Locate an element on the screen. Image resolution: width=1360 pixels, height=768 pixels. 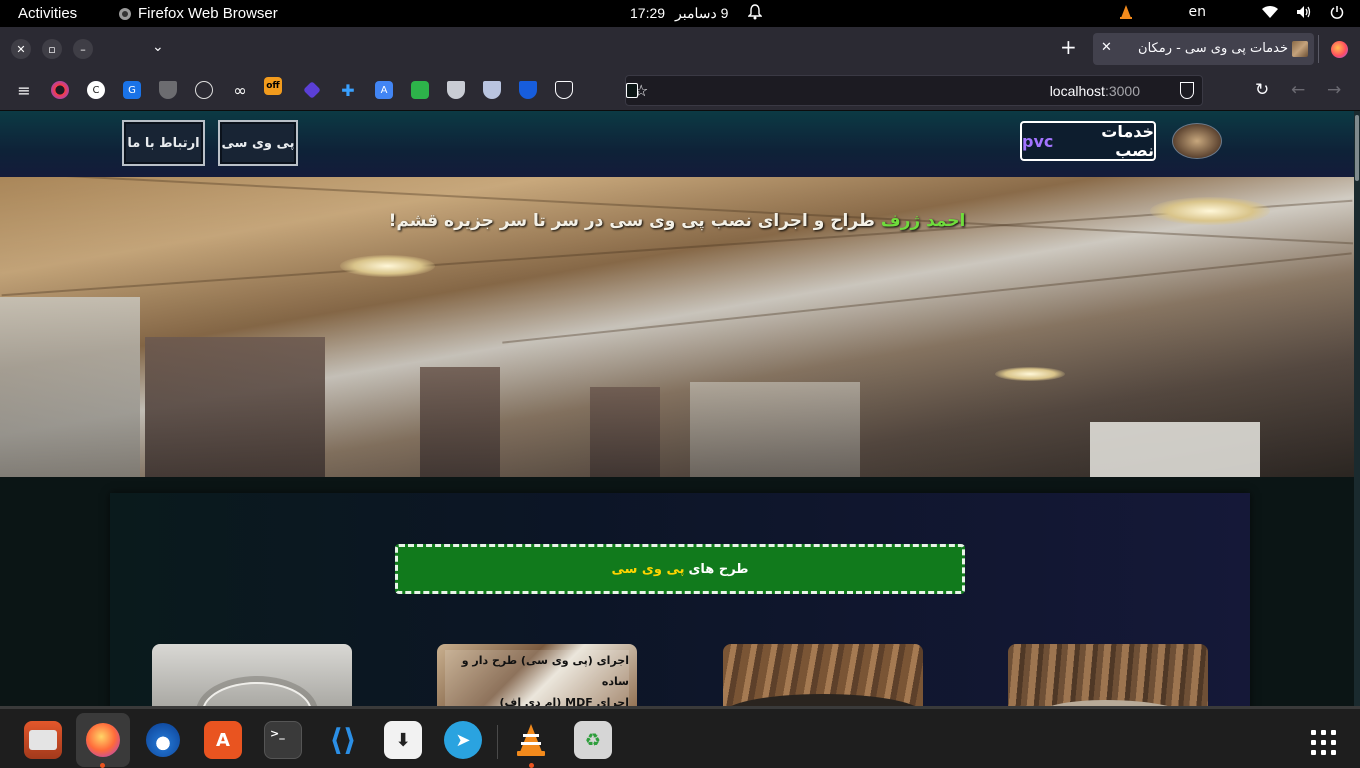
opera-icon is located at coordinates (60, 90).